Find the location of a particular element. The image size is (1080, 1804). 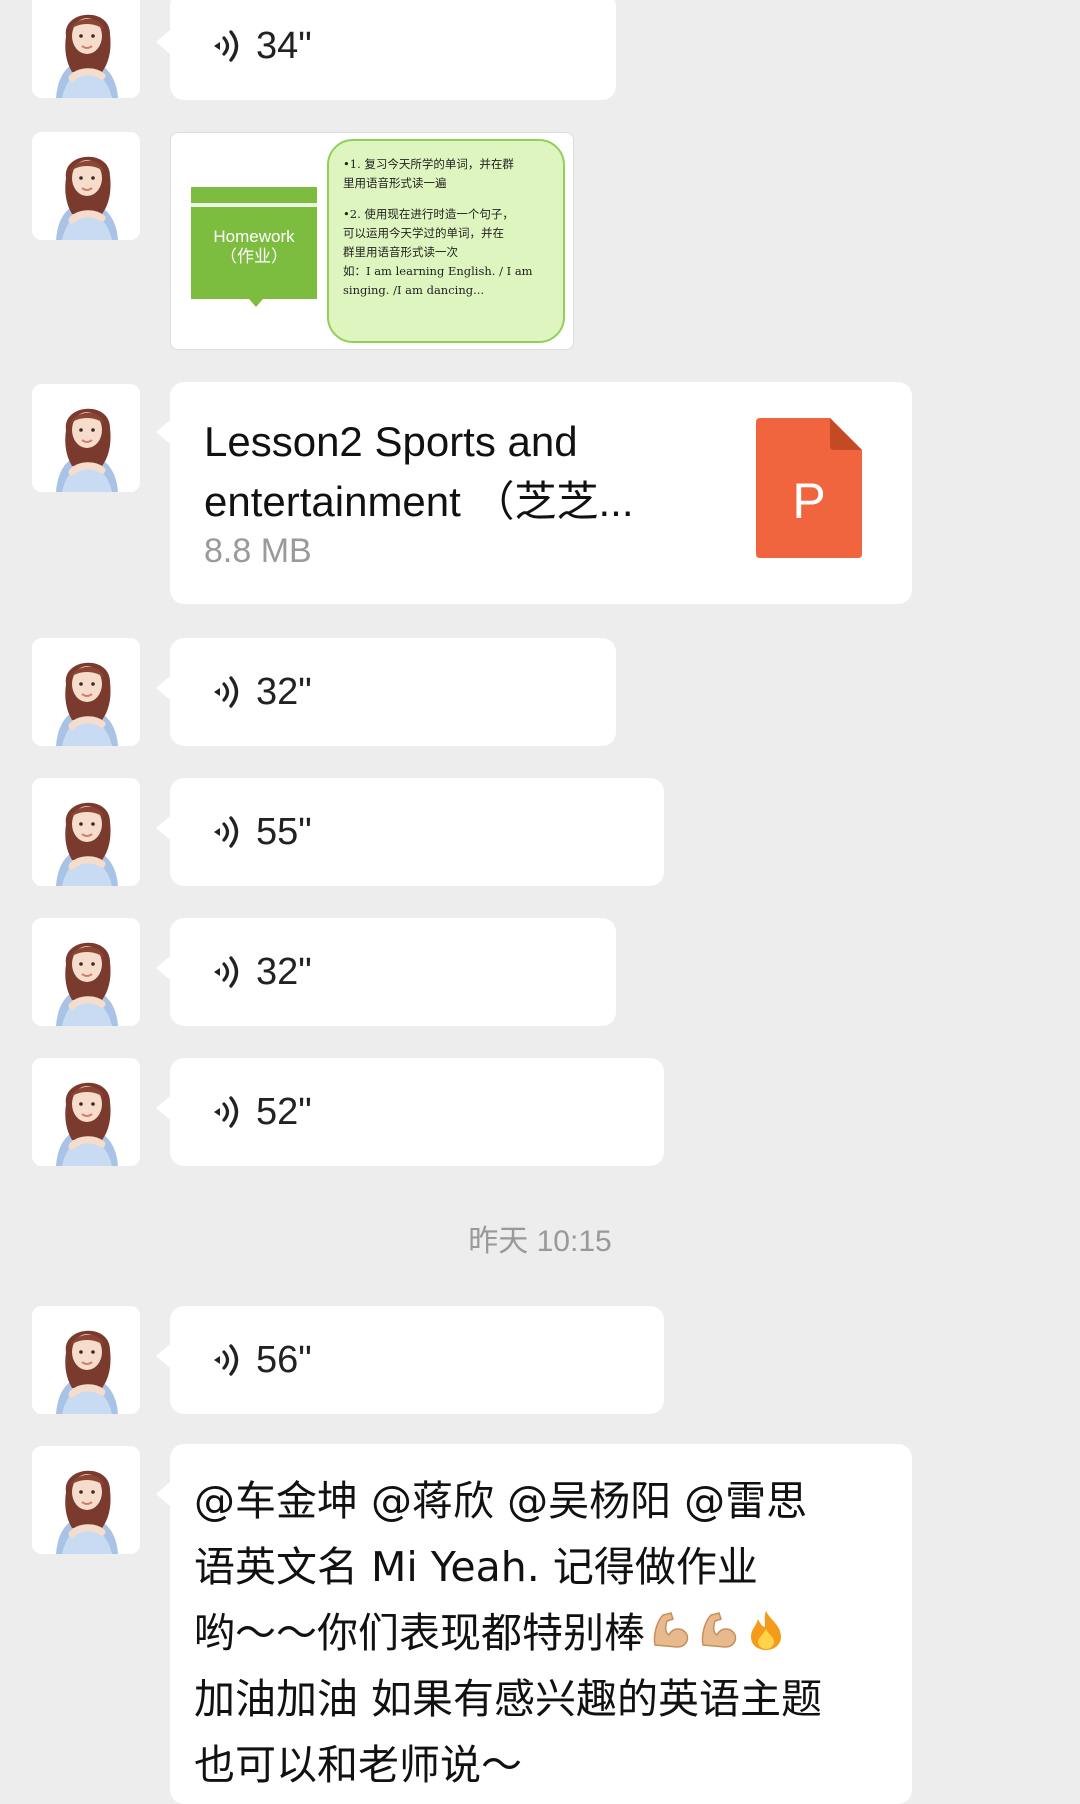

voice-message: 34" is located at coordinates (386, 50).